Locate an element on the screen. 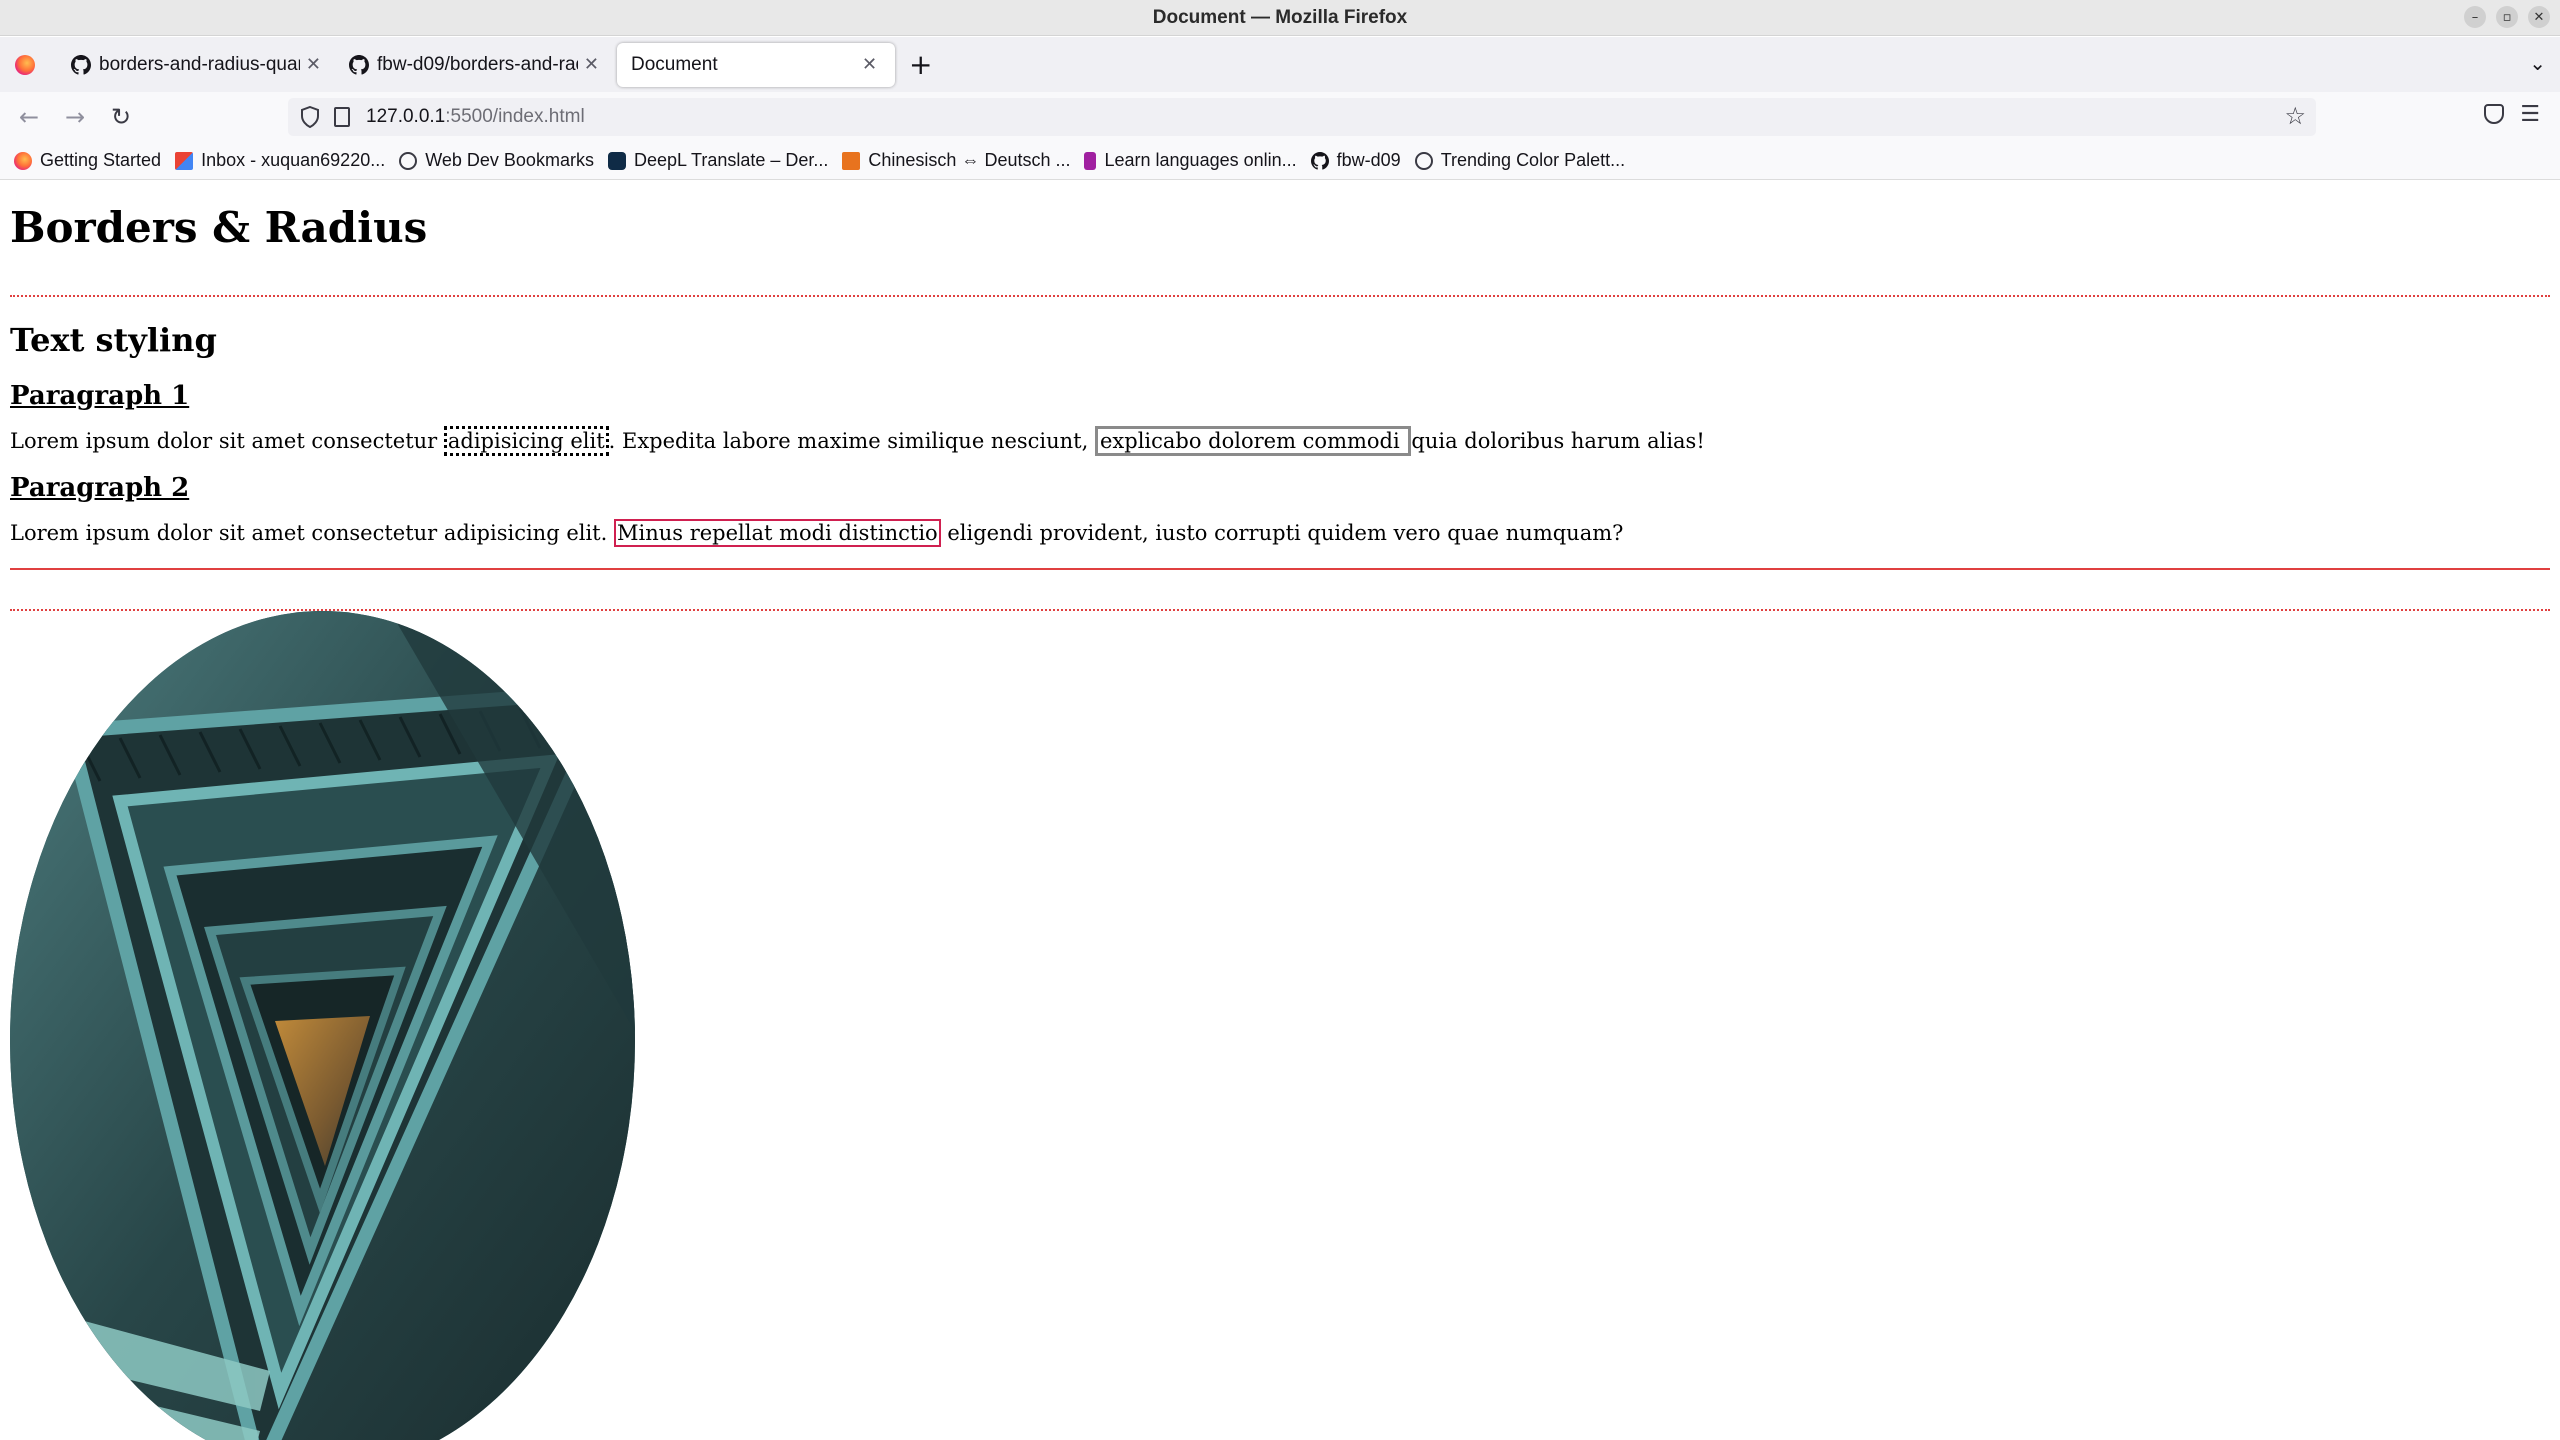  window-titlebar: Document — Mozilla Firefox – ▫ ✕ is located at coordinates (1280, 18).